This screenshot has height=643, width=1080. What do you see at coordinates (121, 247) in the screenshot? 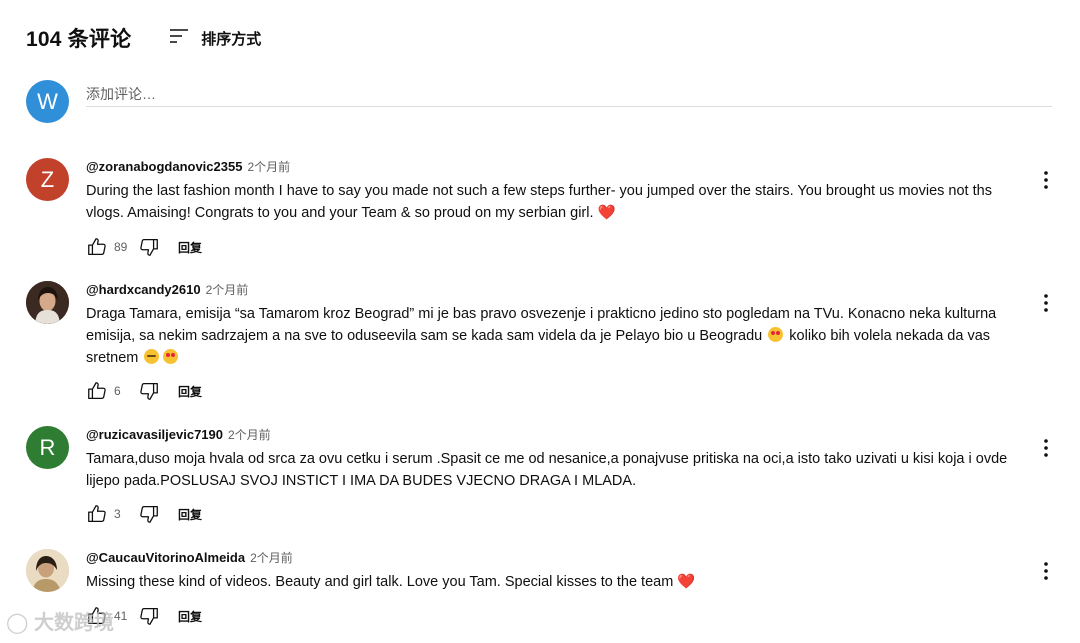
I see `like-count: 89` at bounding box center [121, 247].